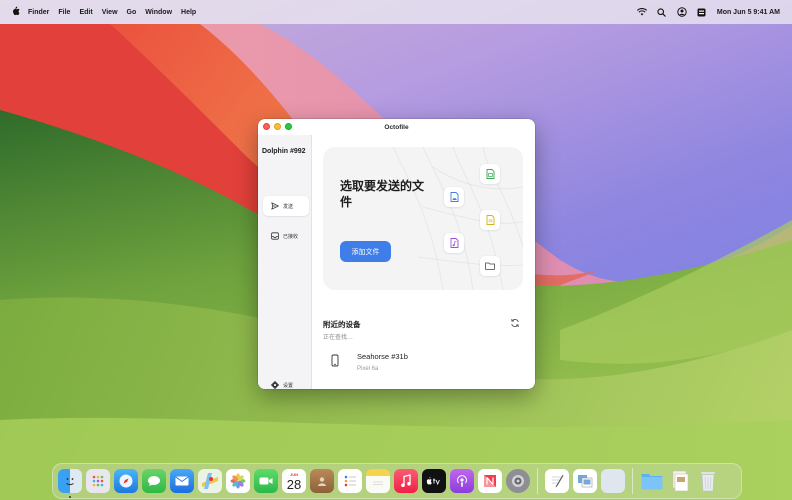 This screenshot has width=792, height=500. Describe the element at coordinates (462, 481) in the screenshot. I see `dock-podcasts-icon` at that location.